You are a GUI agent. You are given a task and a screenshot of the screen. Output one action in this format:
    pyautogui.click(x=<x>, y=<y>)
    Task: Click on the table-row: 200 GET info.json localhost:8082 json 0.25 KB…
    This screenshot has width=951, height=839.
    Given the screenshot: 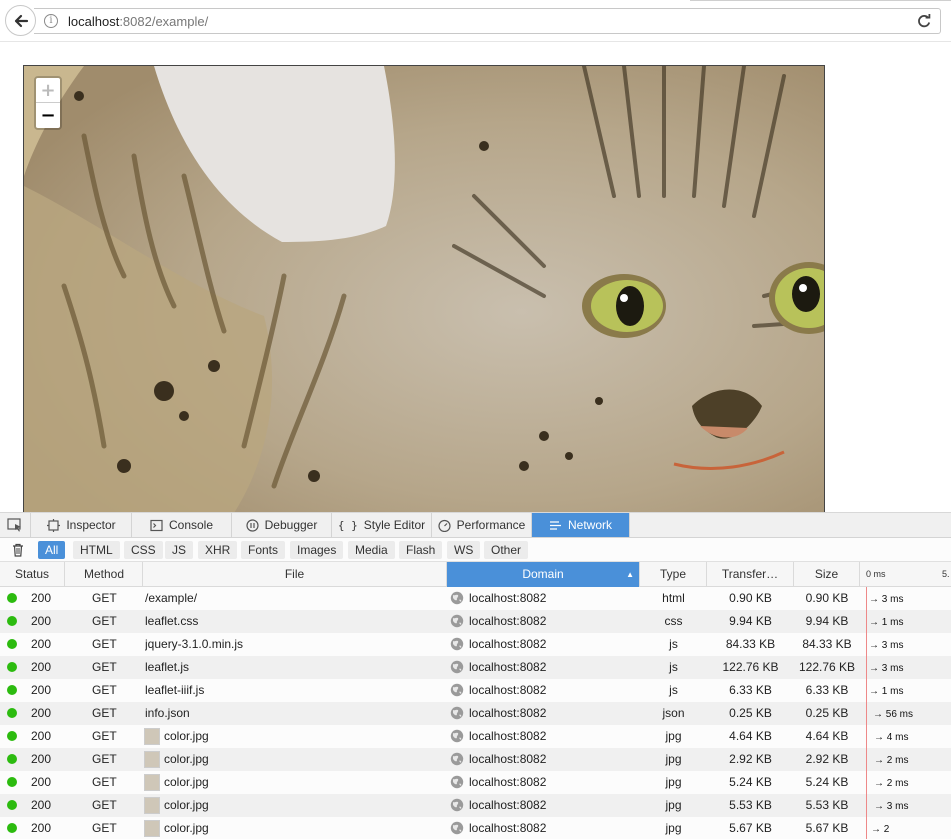 What is the action you would take?
    pyautogui.click(x=475, y=713)
    